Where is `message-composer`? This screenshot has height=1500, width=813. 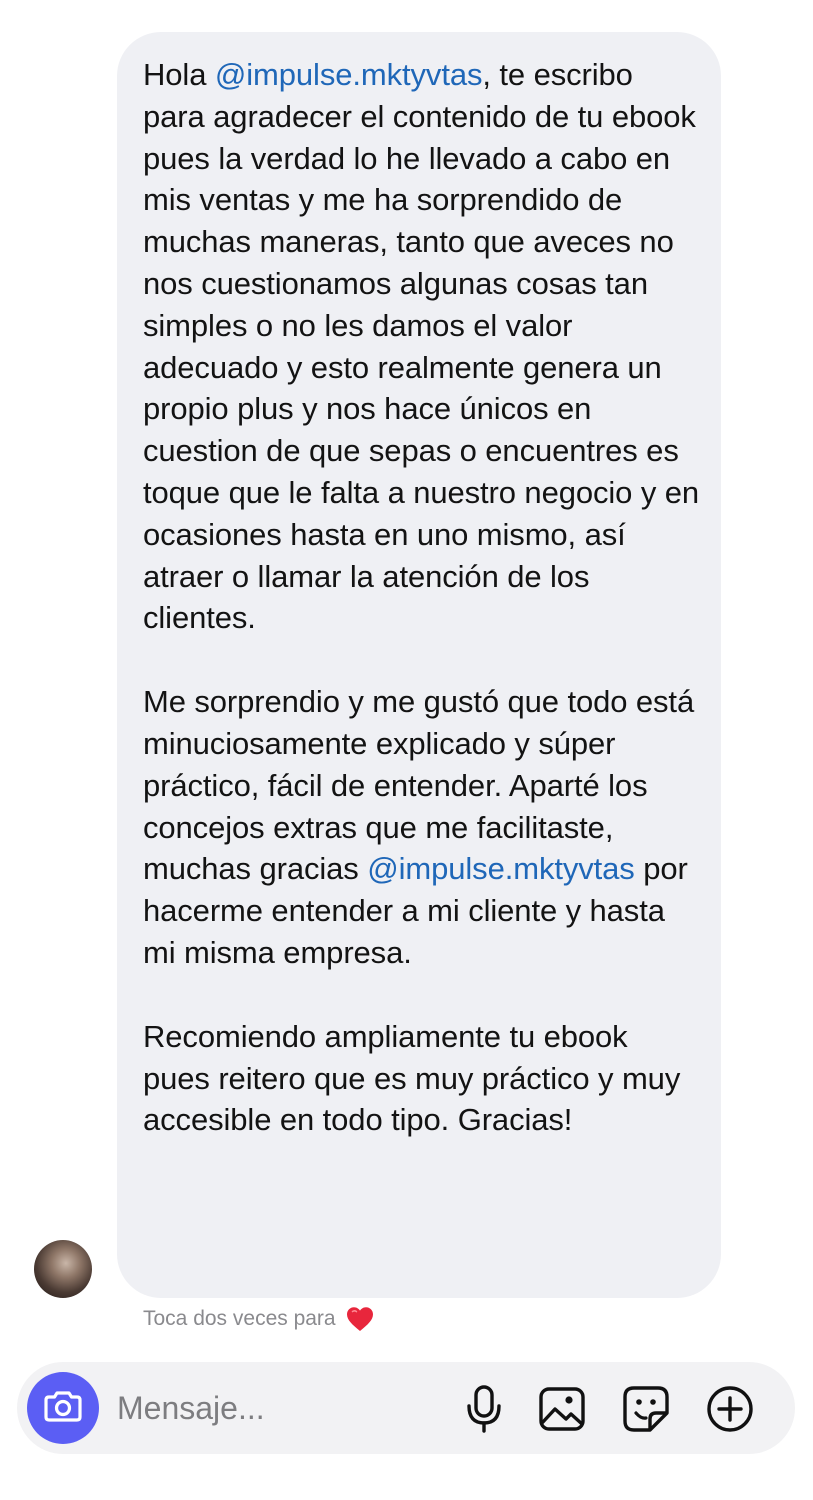 message-composer is located at coordinates (406, 1408).